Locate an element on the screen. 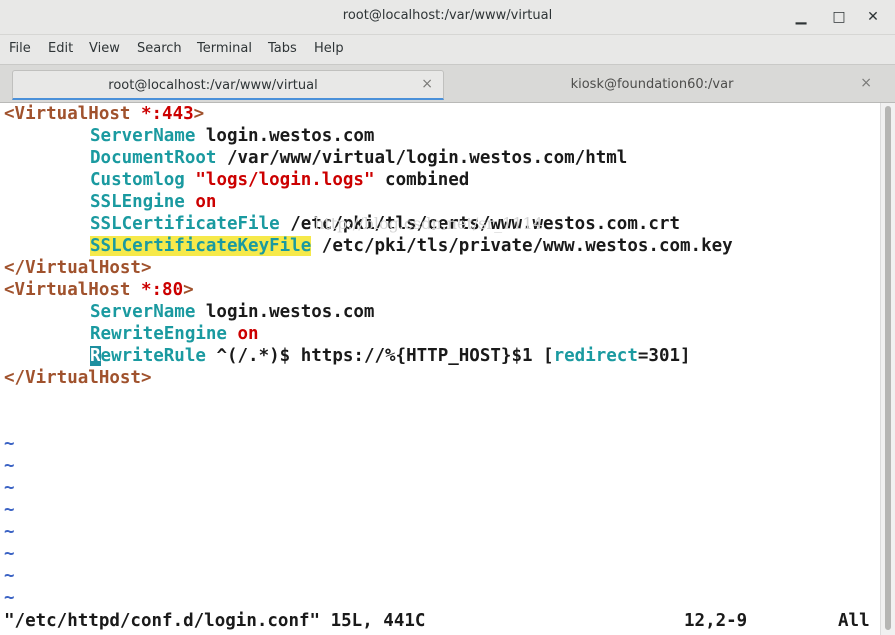 The image size is (895, 635). vim-cursor-position: 12,2-9 is located at coordinates (716, 621).